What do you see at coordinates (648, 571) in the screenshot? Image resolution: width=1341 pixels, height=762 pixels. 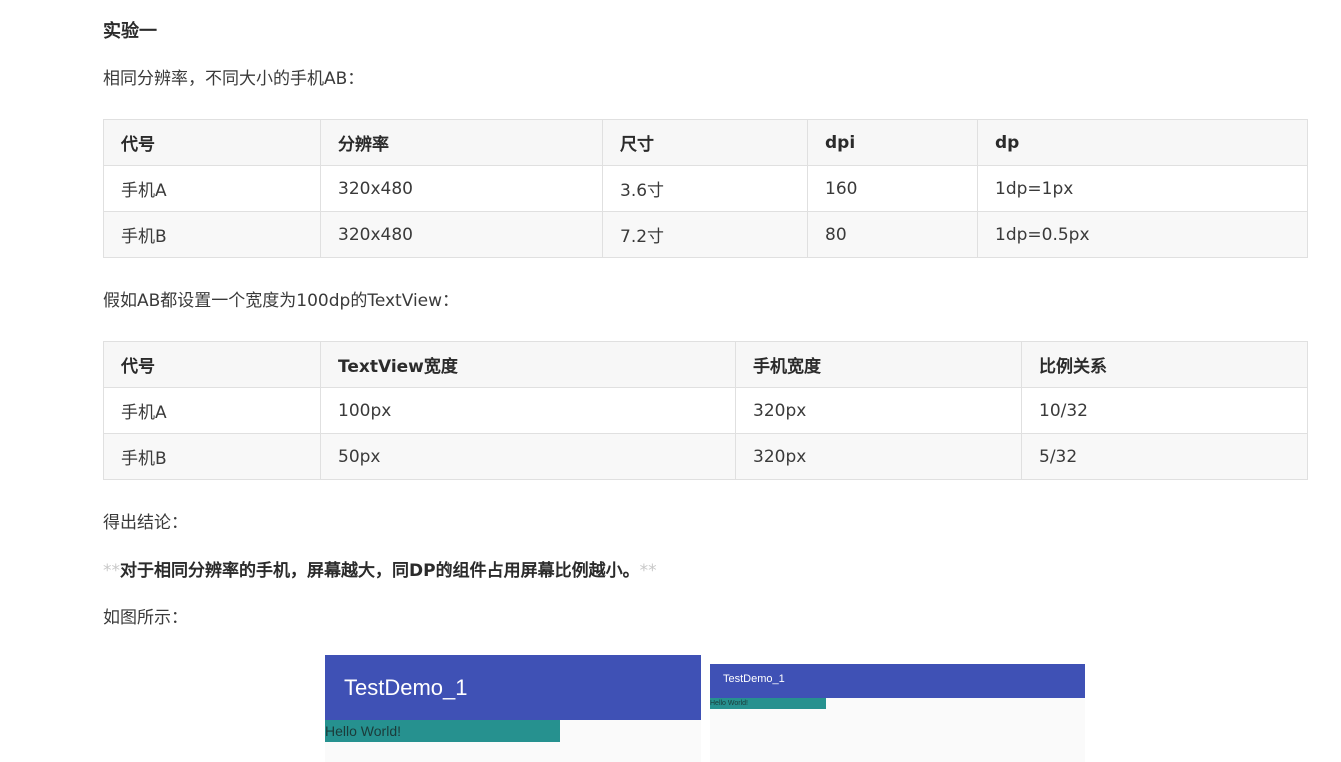 I see `markdown-stars-close: **` at bounding box center [648, 571].